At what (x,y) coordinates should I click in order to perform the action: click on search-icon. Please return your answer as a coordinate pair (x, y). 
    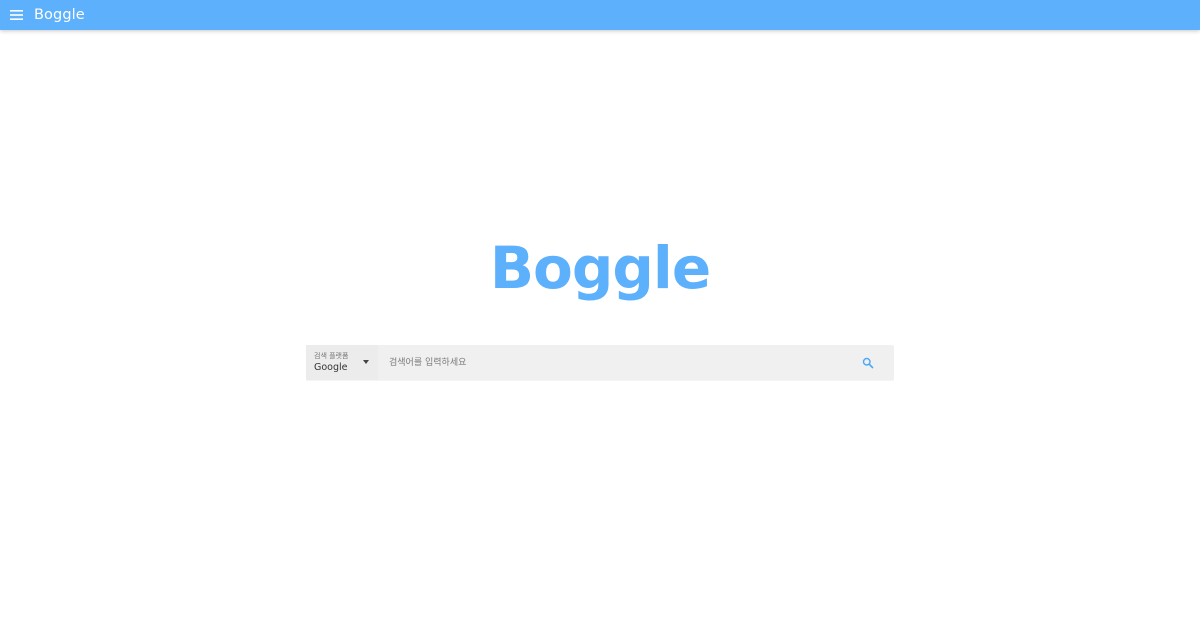
    Looking at the image, I should click on (868, 362).